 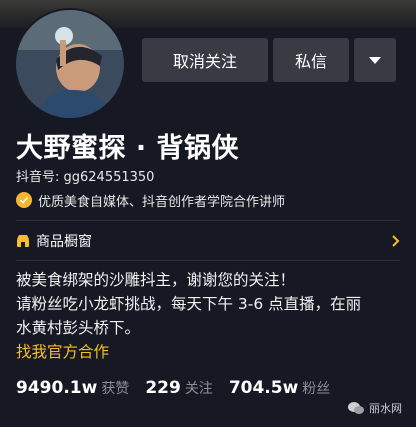 I want to click on certification-row: 优质美食自媒体、抖音创作者学院合作讲师, so click(x=150, y=200).